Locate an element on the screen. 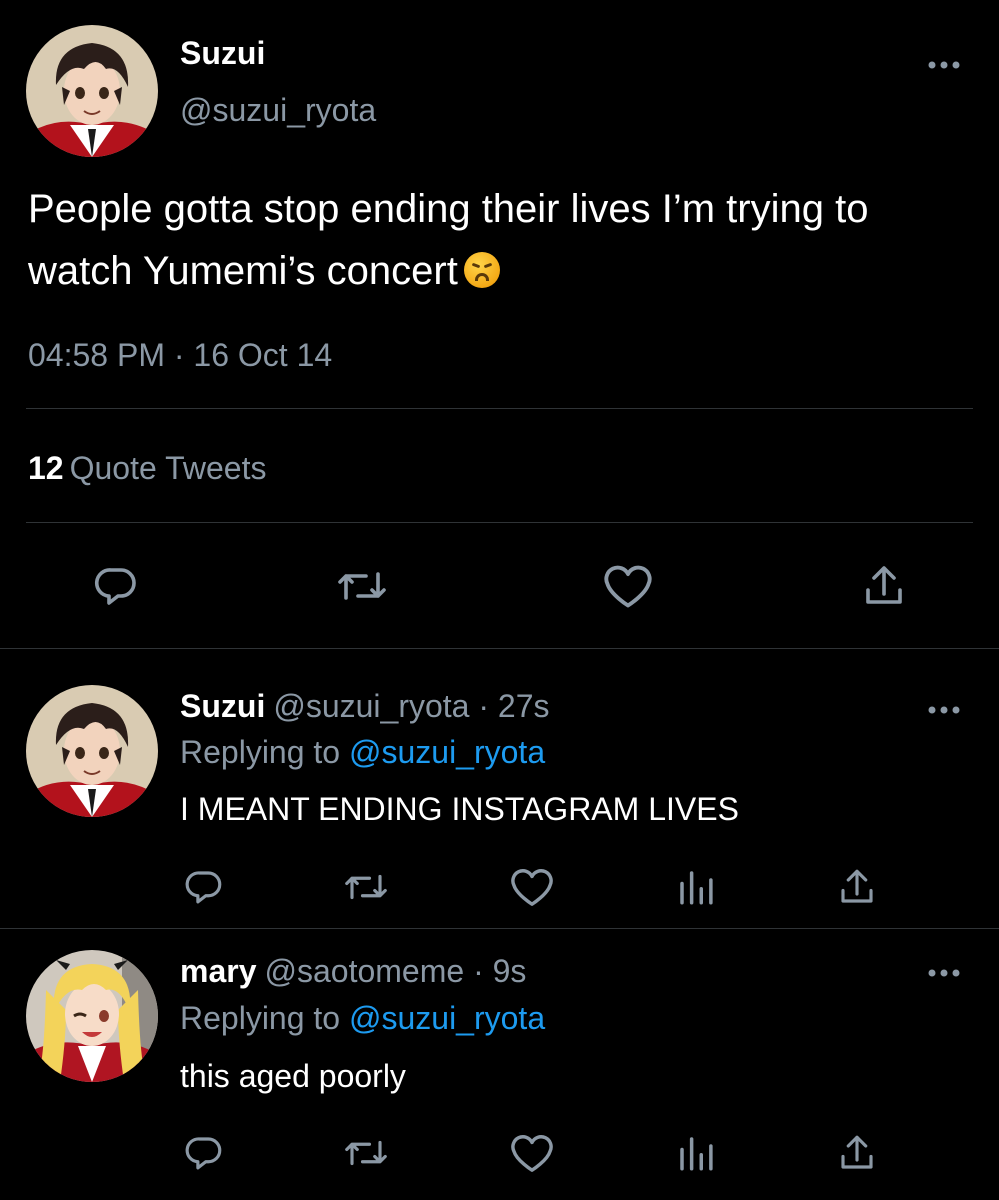 The image size is (999, 1200). author-handle: @suzui_ryota is located at coordinates (278, 110).